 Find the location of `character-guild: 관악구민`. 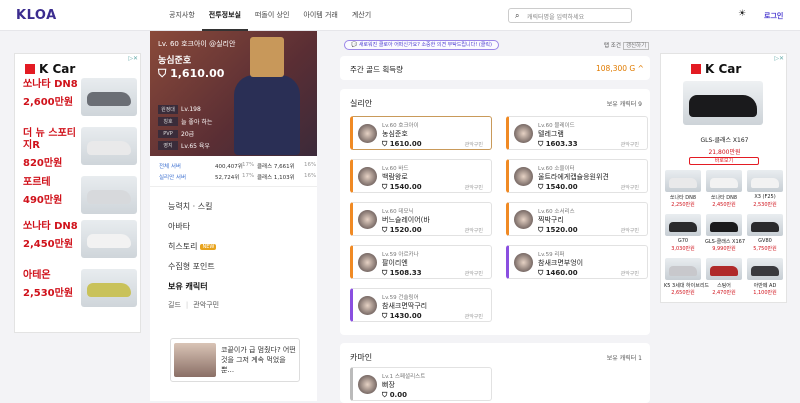

character-guild: 관악구민 is located at coordinates (473, 274).